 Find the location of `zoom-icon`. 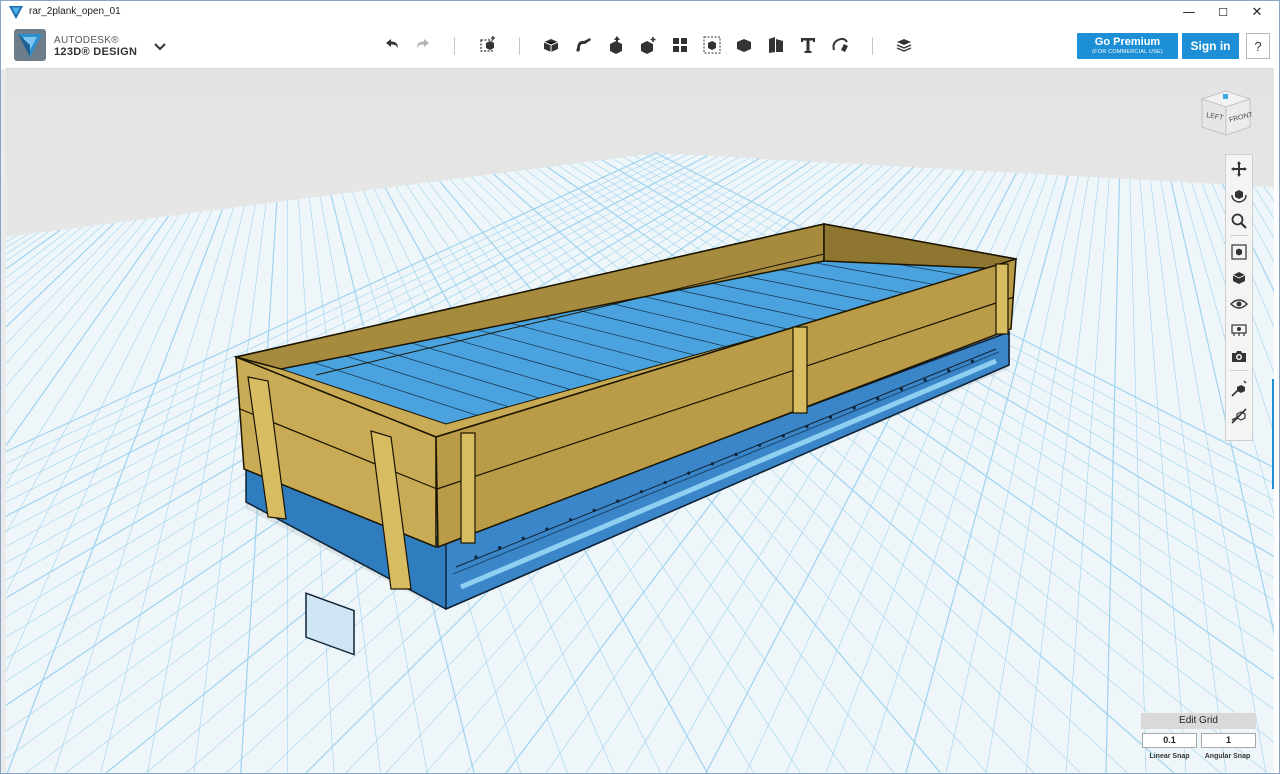

zoom-icon is located at coordinates (1239, 221).